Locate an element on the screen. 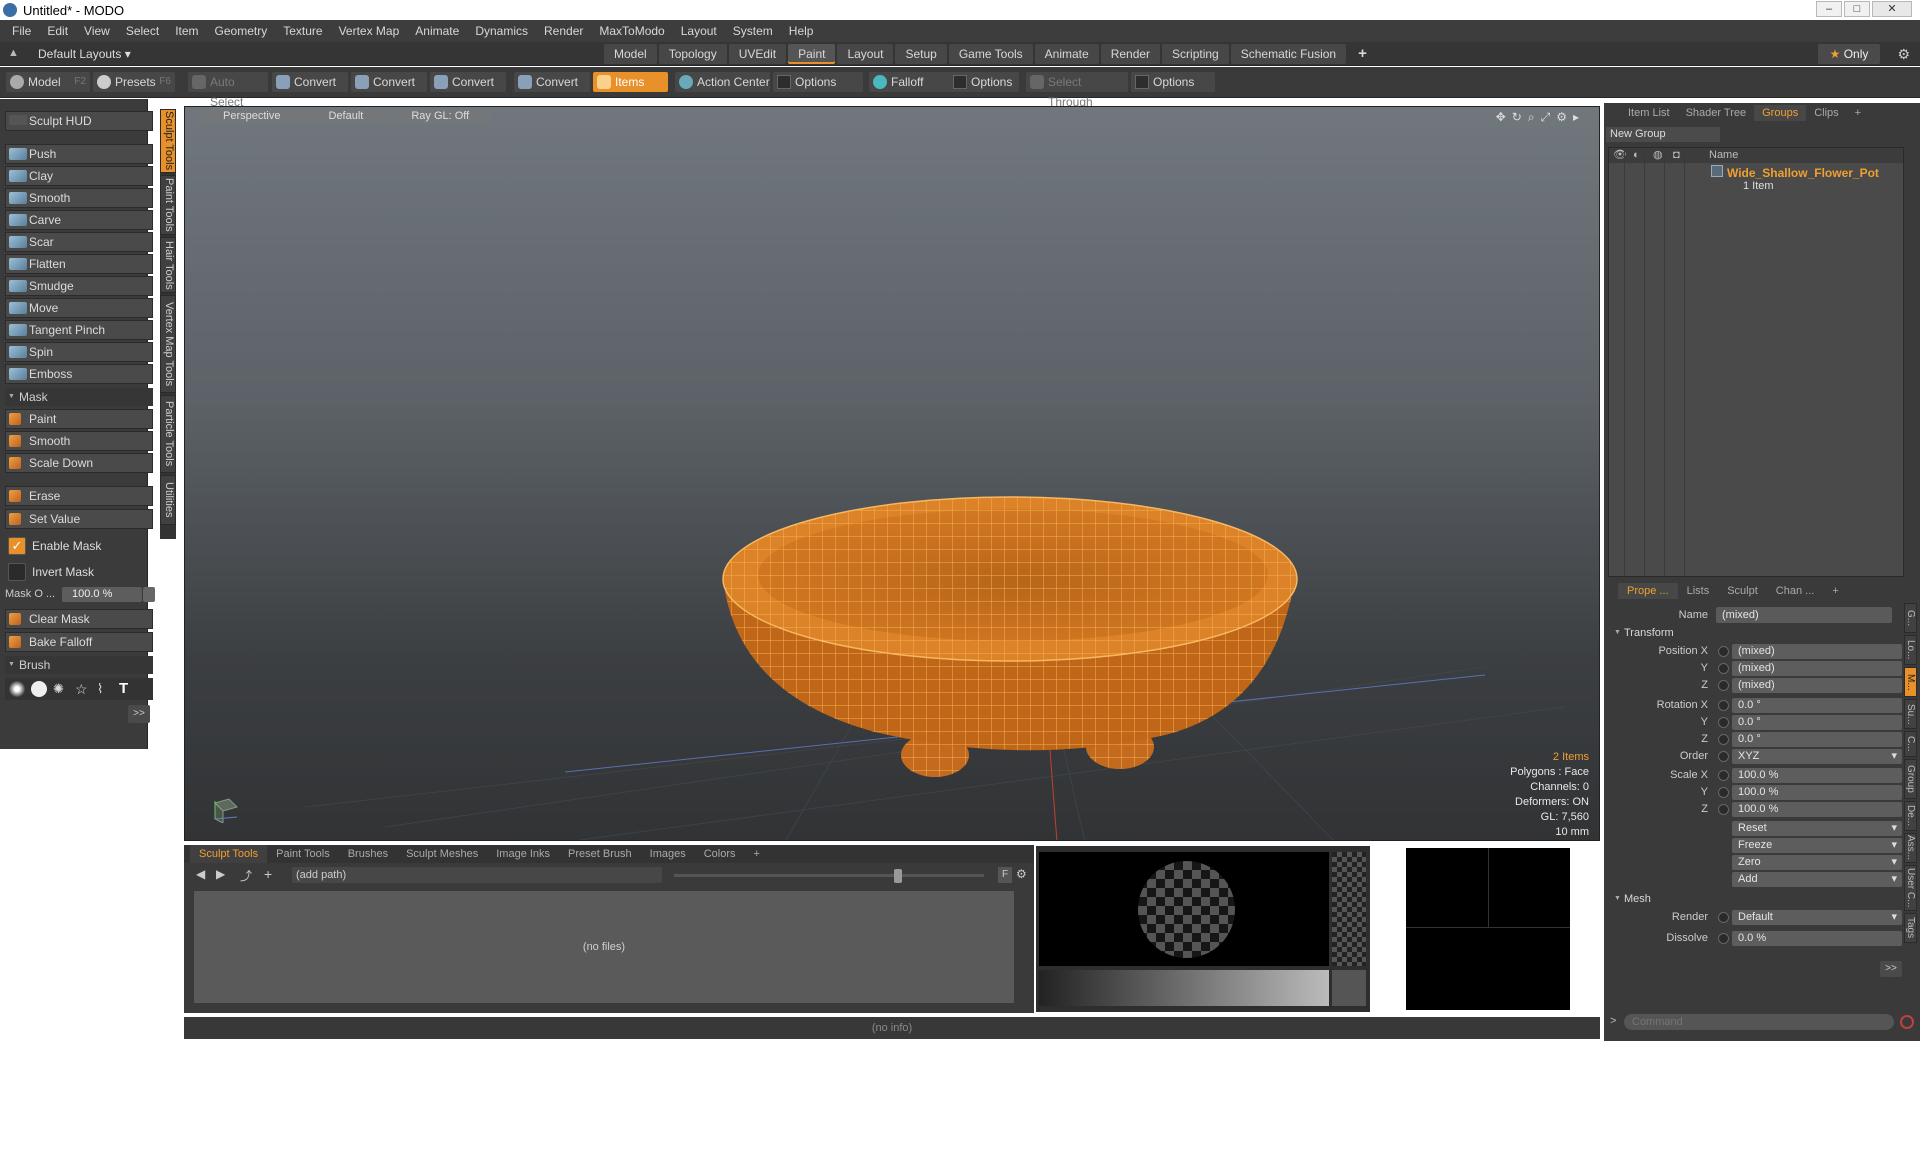 The image size is (1920, 1158). text-brush-icon: T is located at coordinates (127, 689).